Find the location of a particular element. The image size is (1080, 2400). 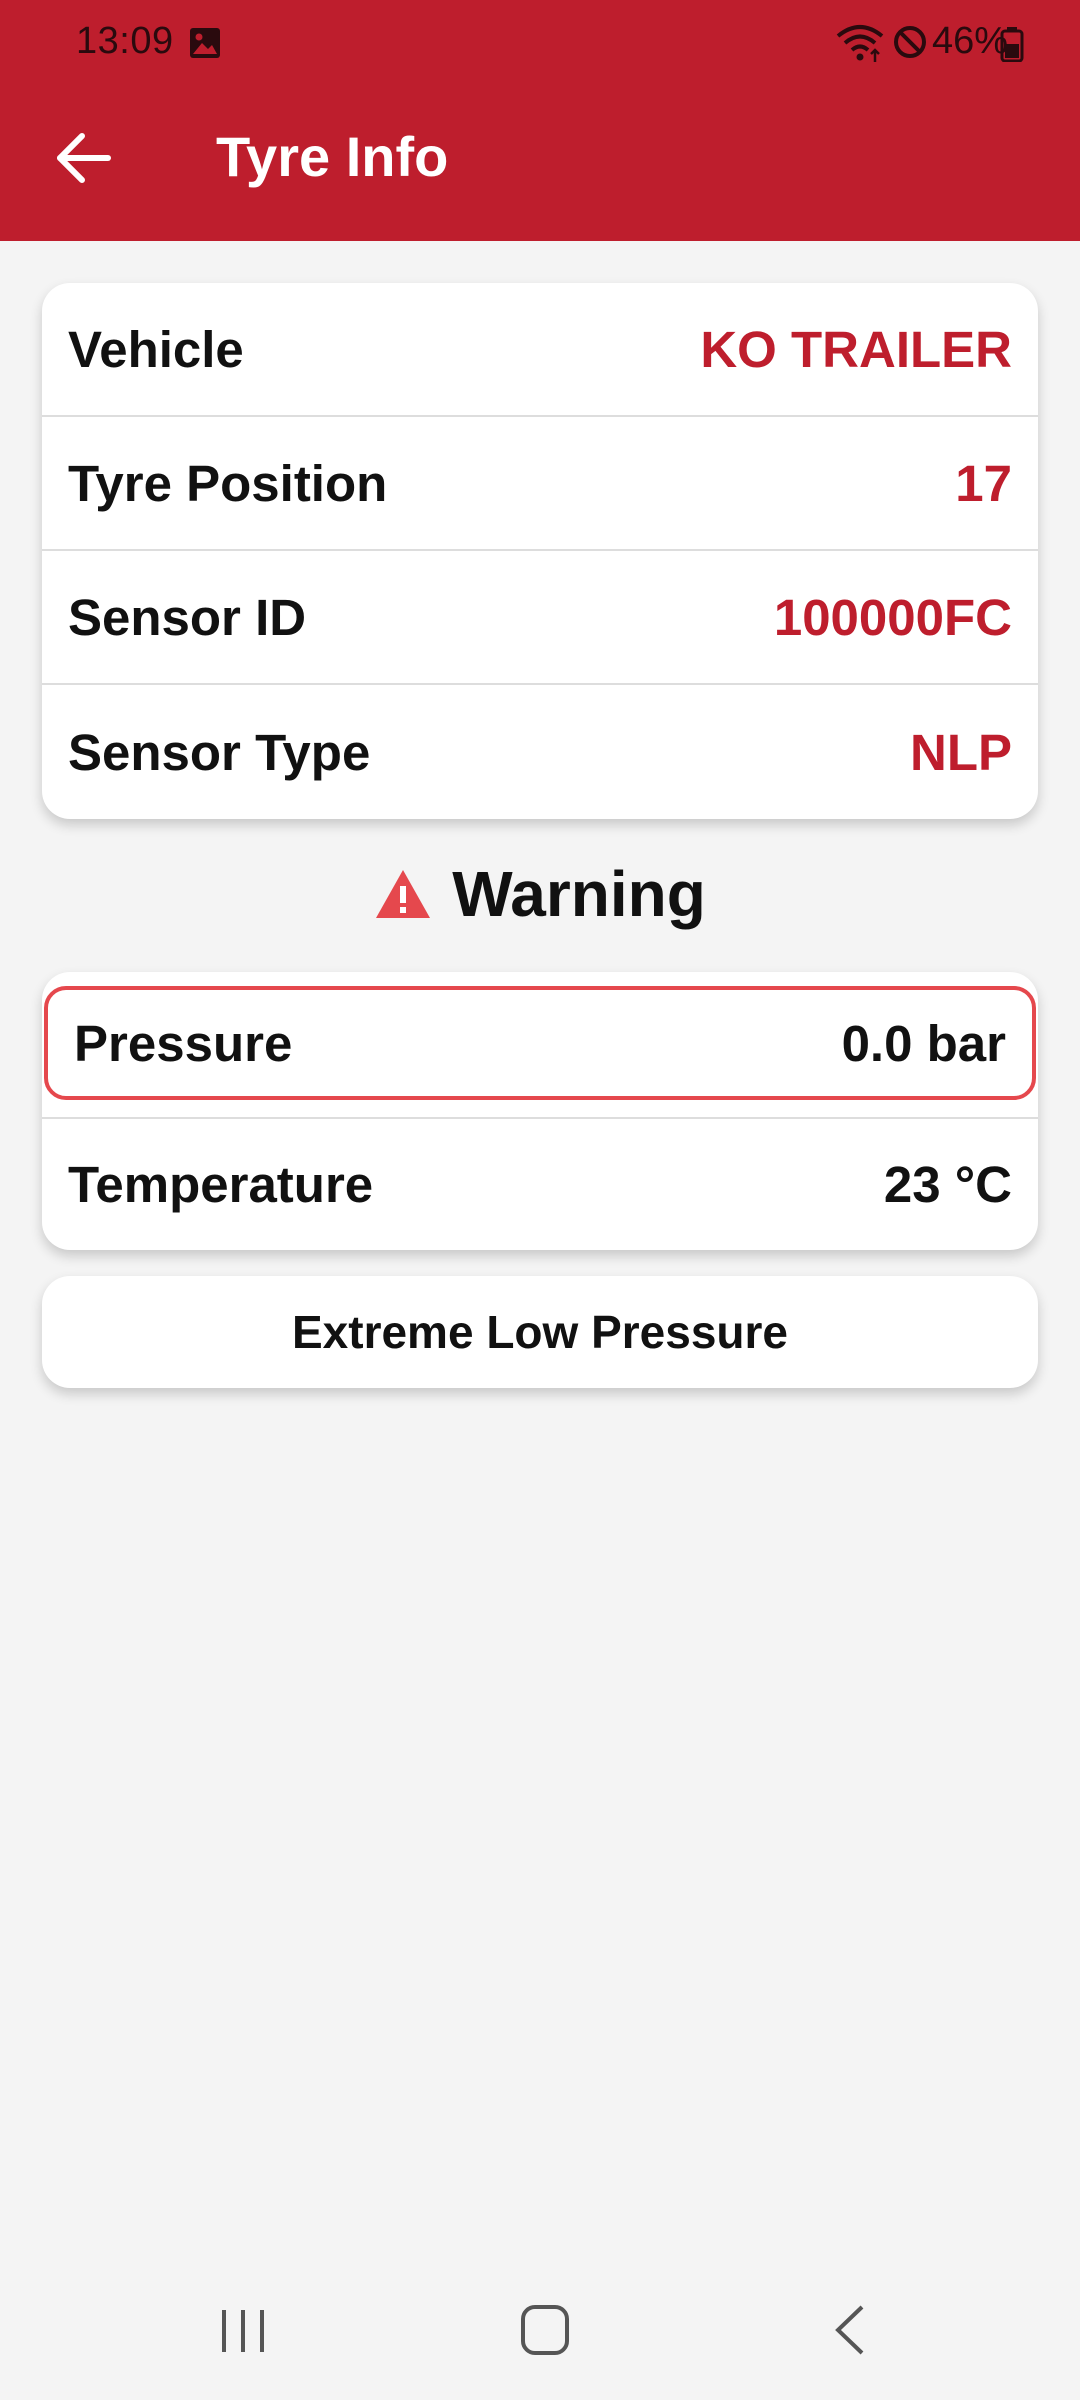

app-bar: 13:09 46% Tyre Info is located at coordinates (540, 120).